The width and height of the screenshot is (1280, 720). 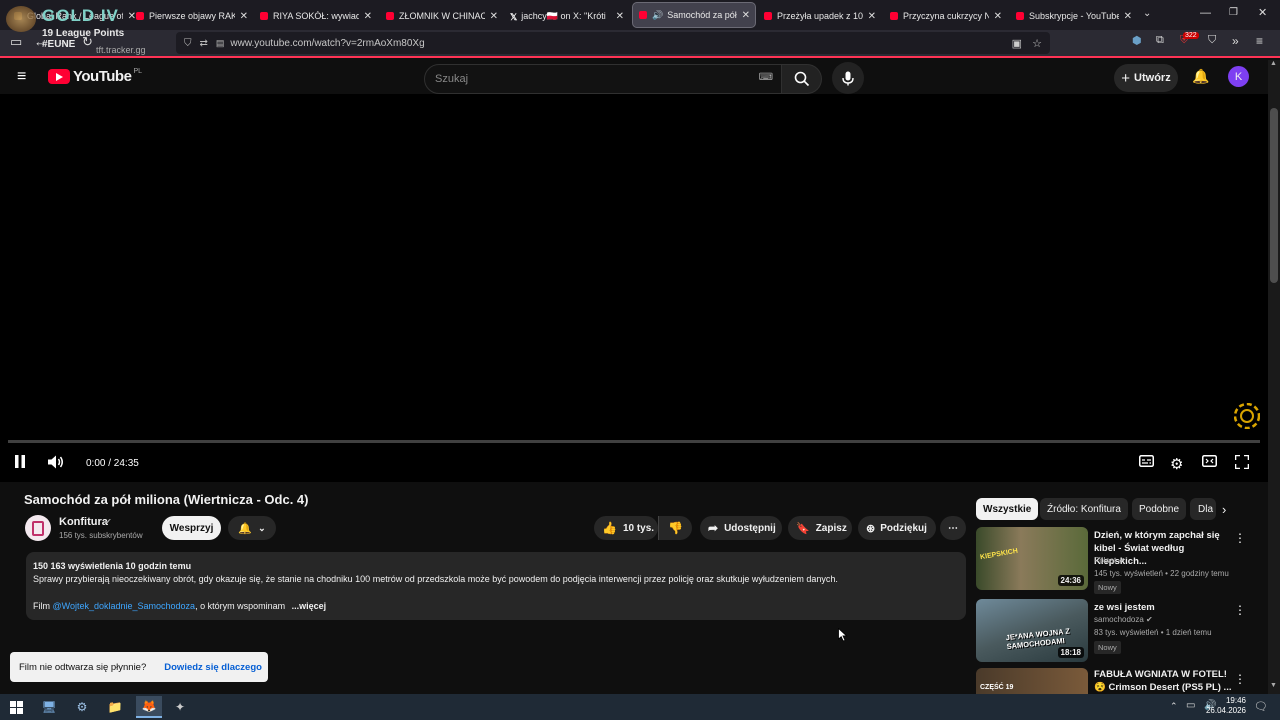 What do you see at coordinates (694, 15) in the screenshot?
I see `browser-tab-active: 🔊 Samochód za pół mi ✕` at bounding box center [694, 15].